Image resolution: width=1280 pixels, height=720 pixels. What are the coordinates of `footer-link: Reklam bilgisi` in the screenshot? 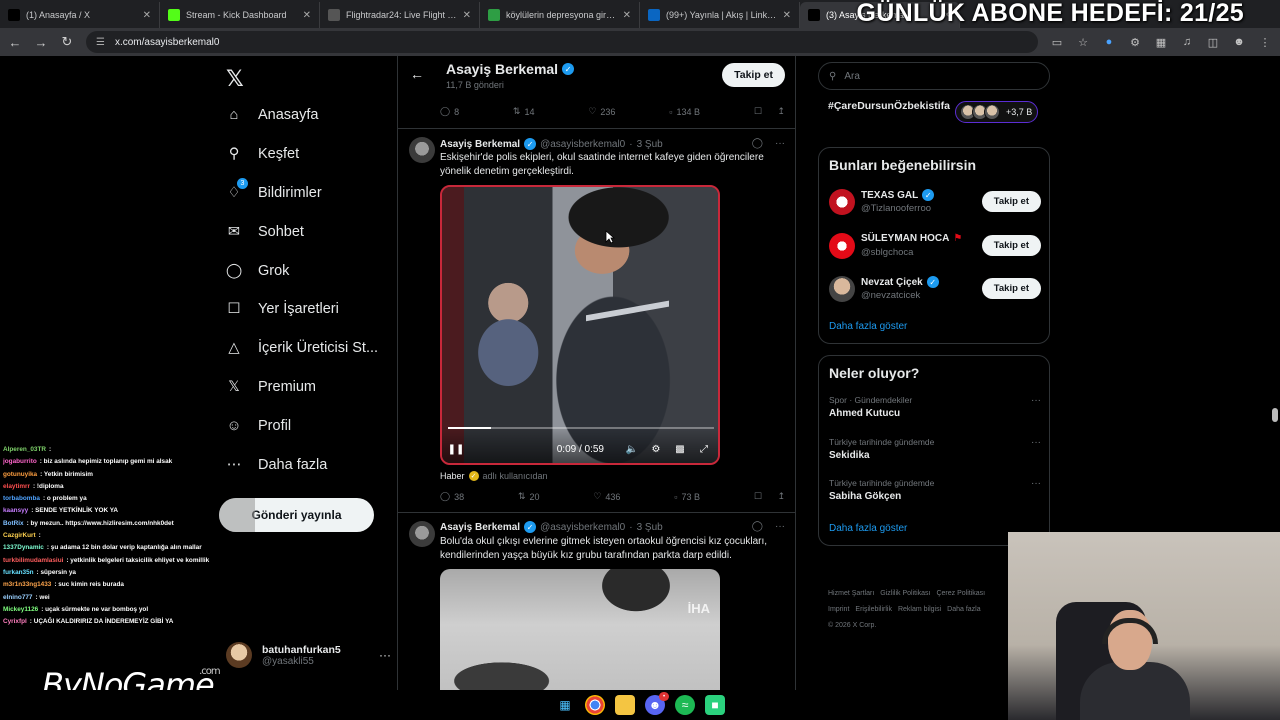 It's located at (919, 609).